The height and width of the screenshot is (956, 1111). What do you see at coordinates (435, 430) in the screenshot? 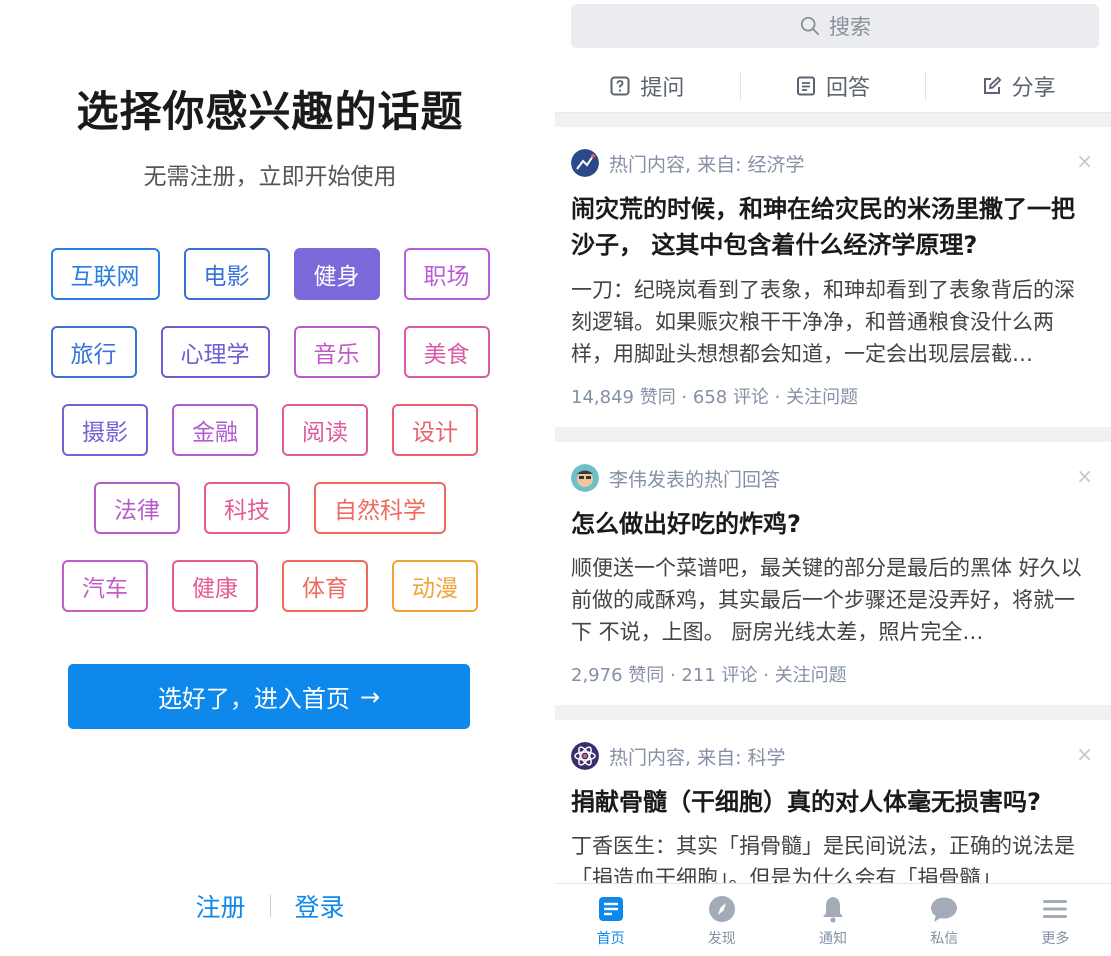
I see `topic-chip: 设计` at bounding box center [435, 430].